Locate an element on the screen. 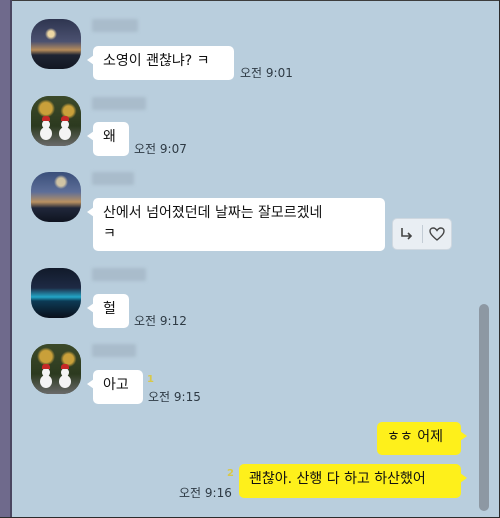 The width and height of the screenshot is (500, 518). unread-count: 2 is located at coordinates (230, 473).